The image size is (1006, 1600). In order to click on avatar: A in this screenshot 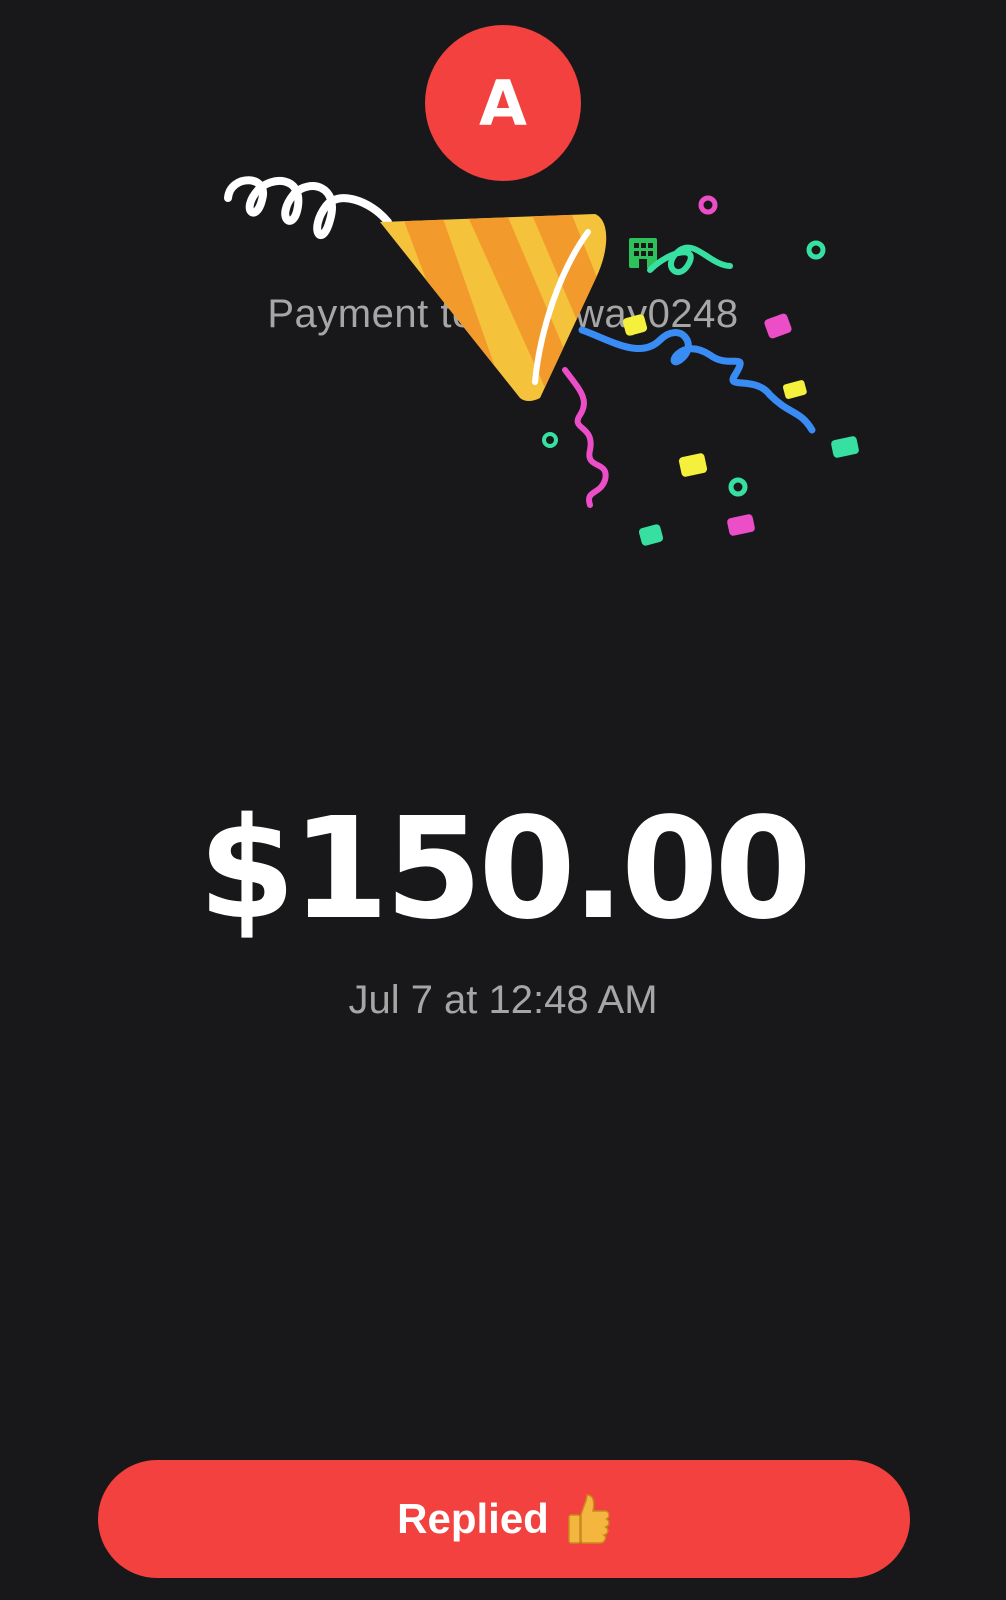, I will do `click(503, 103)`.